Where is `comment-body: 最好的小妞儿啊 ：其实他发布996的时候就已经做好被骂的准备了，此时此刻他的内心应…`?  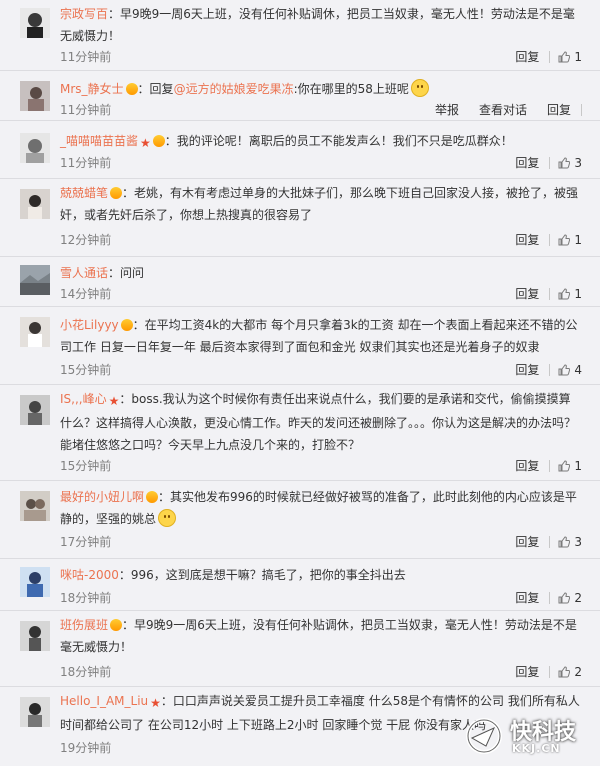 comment-body: 最好的小妞儿啊 ：其实他发布996的时候就已经做好被骂的准备了，此时此刻他的内心应… is located at coordinates (321, 508).